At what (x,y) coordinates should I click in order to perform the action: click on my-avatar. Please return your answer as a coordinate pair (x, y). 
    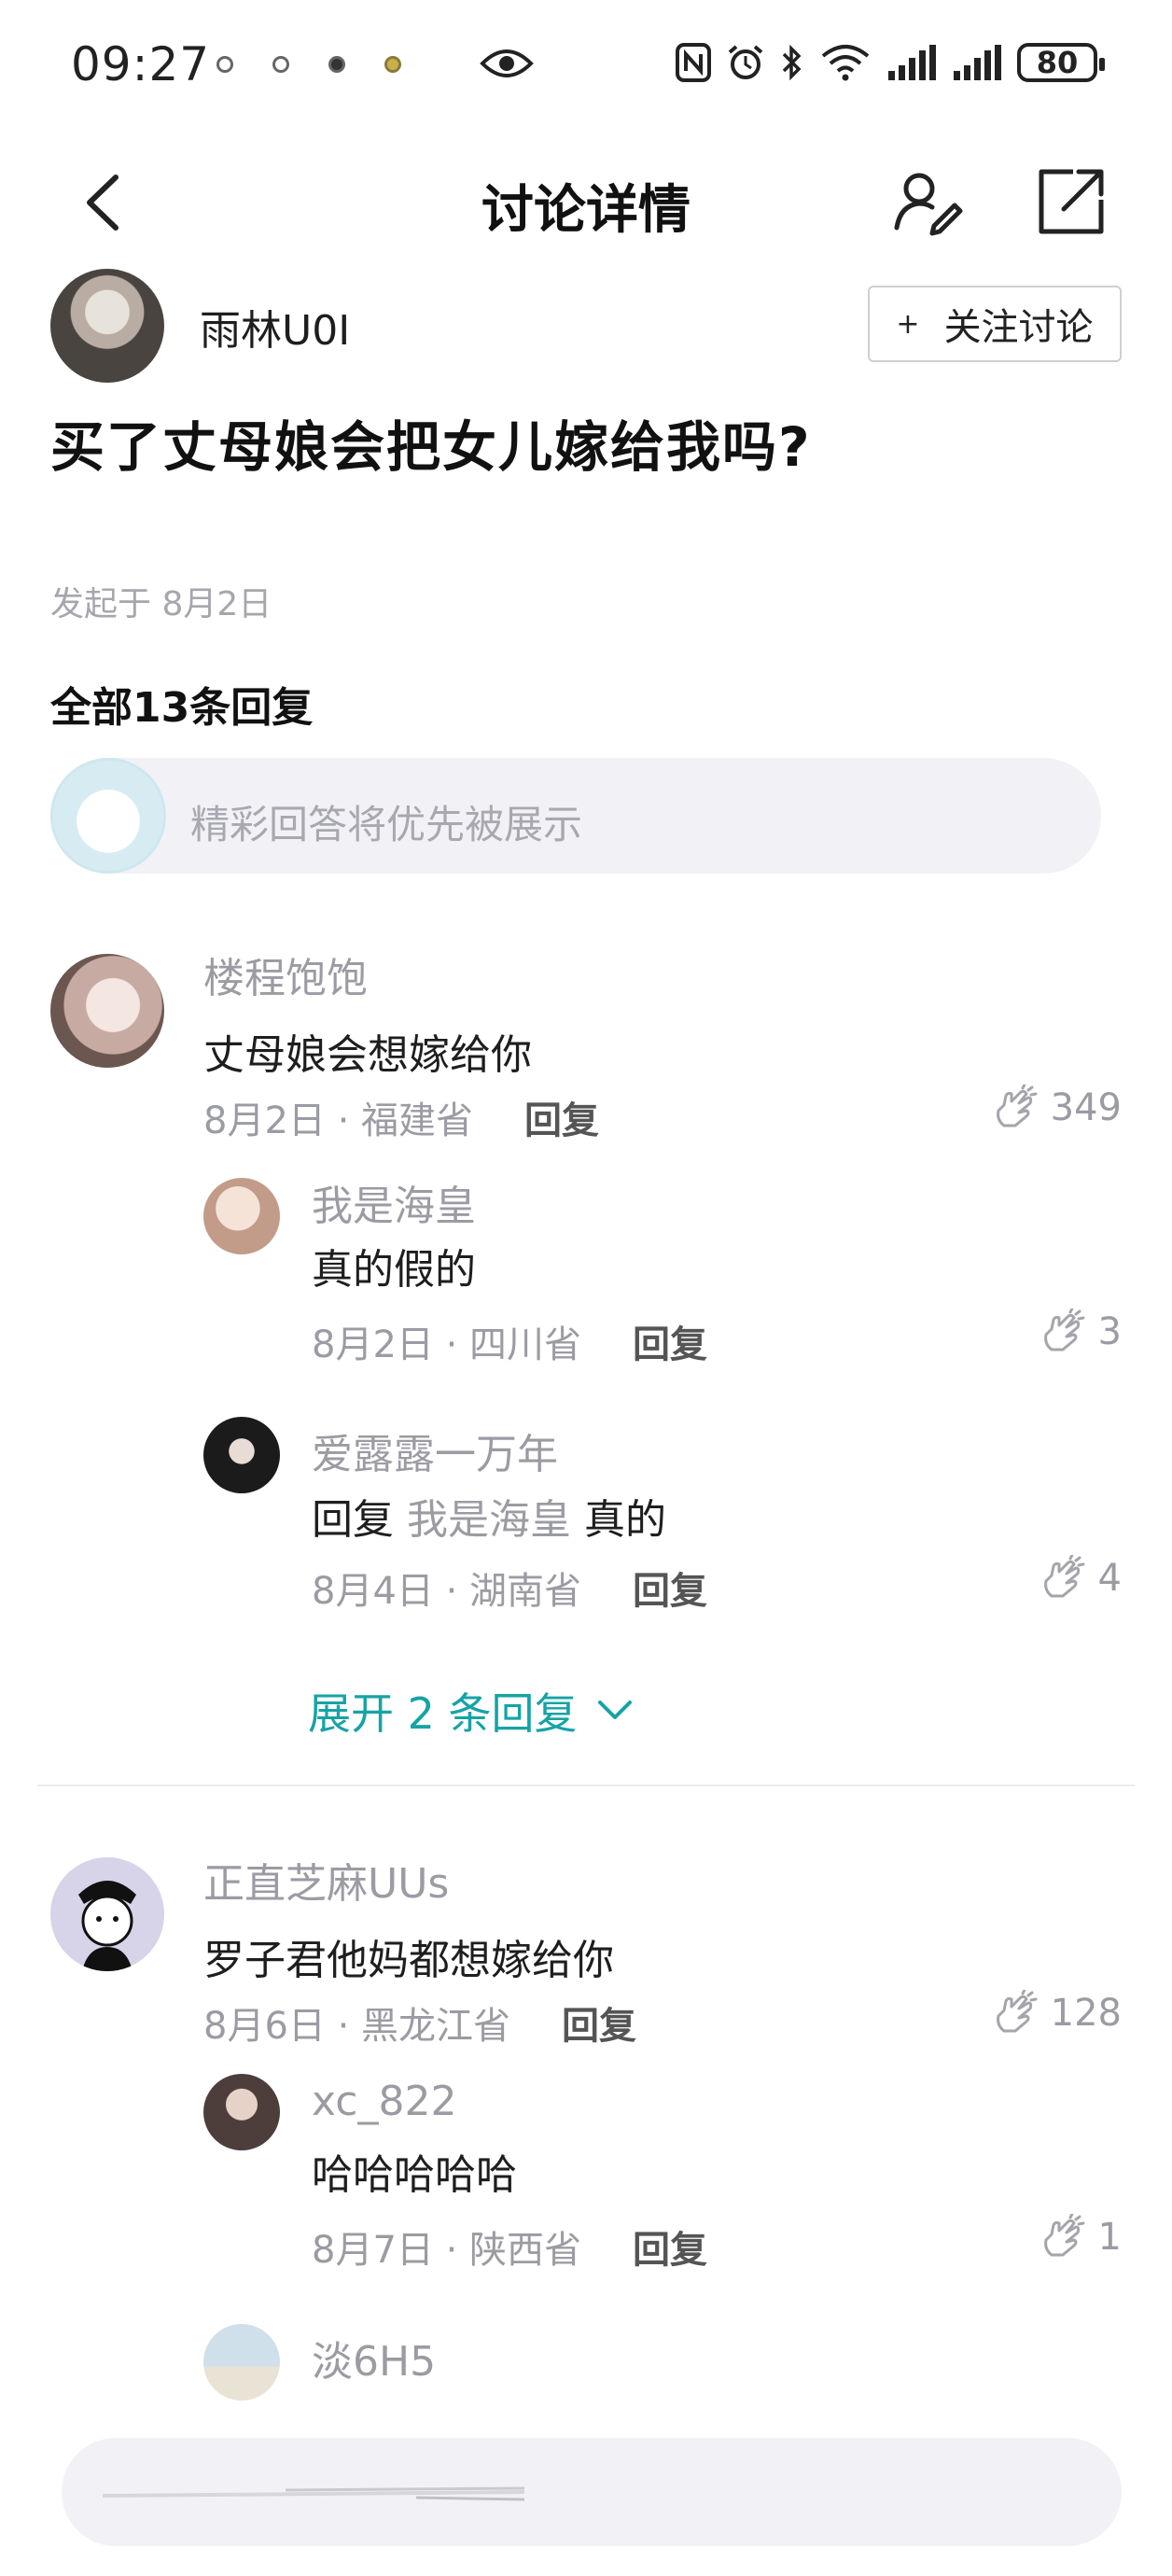
    Looking at the image, I should click on (108, 816).